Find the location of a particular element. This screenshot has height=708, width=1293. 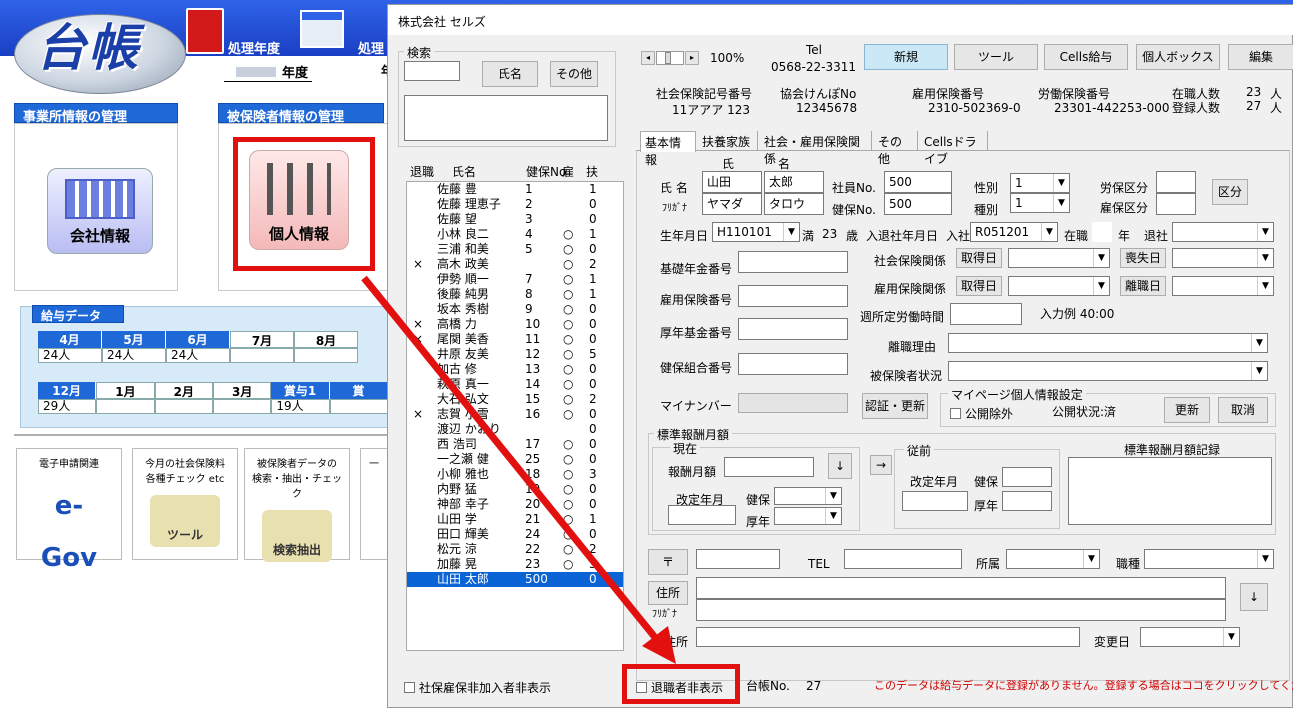

annotation-arrow is located at coordinates (518, 469).